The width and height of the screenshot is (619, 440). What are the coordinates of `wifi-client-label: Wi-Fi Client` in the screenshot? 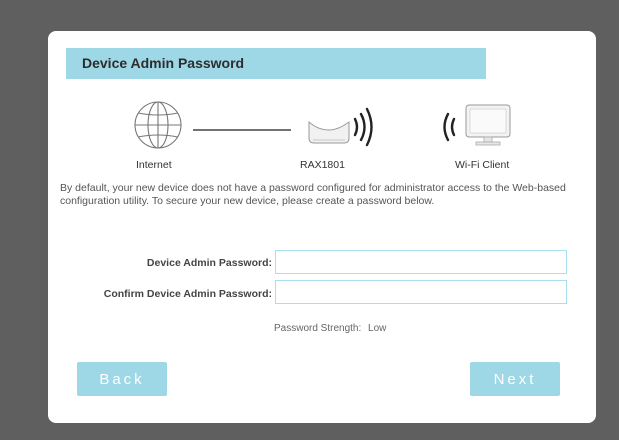 It's located at (482, 165).